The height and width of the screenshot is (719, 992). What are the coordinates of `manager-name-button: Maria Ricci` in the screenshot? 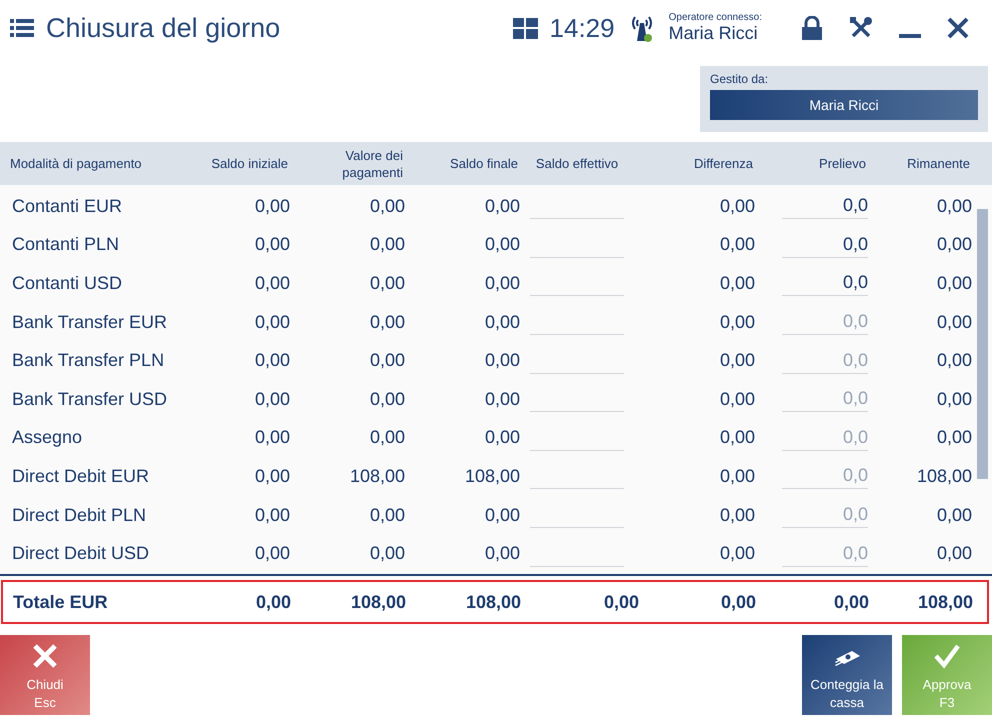 It's located at (844, 105).